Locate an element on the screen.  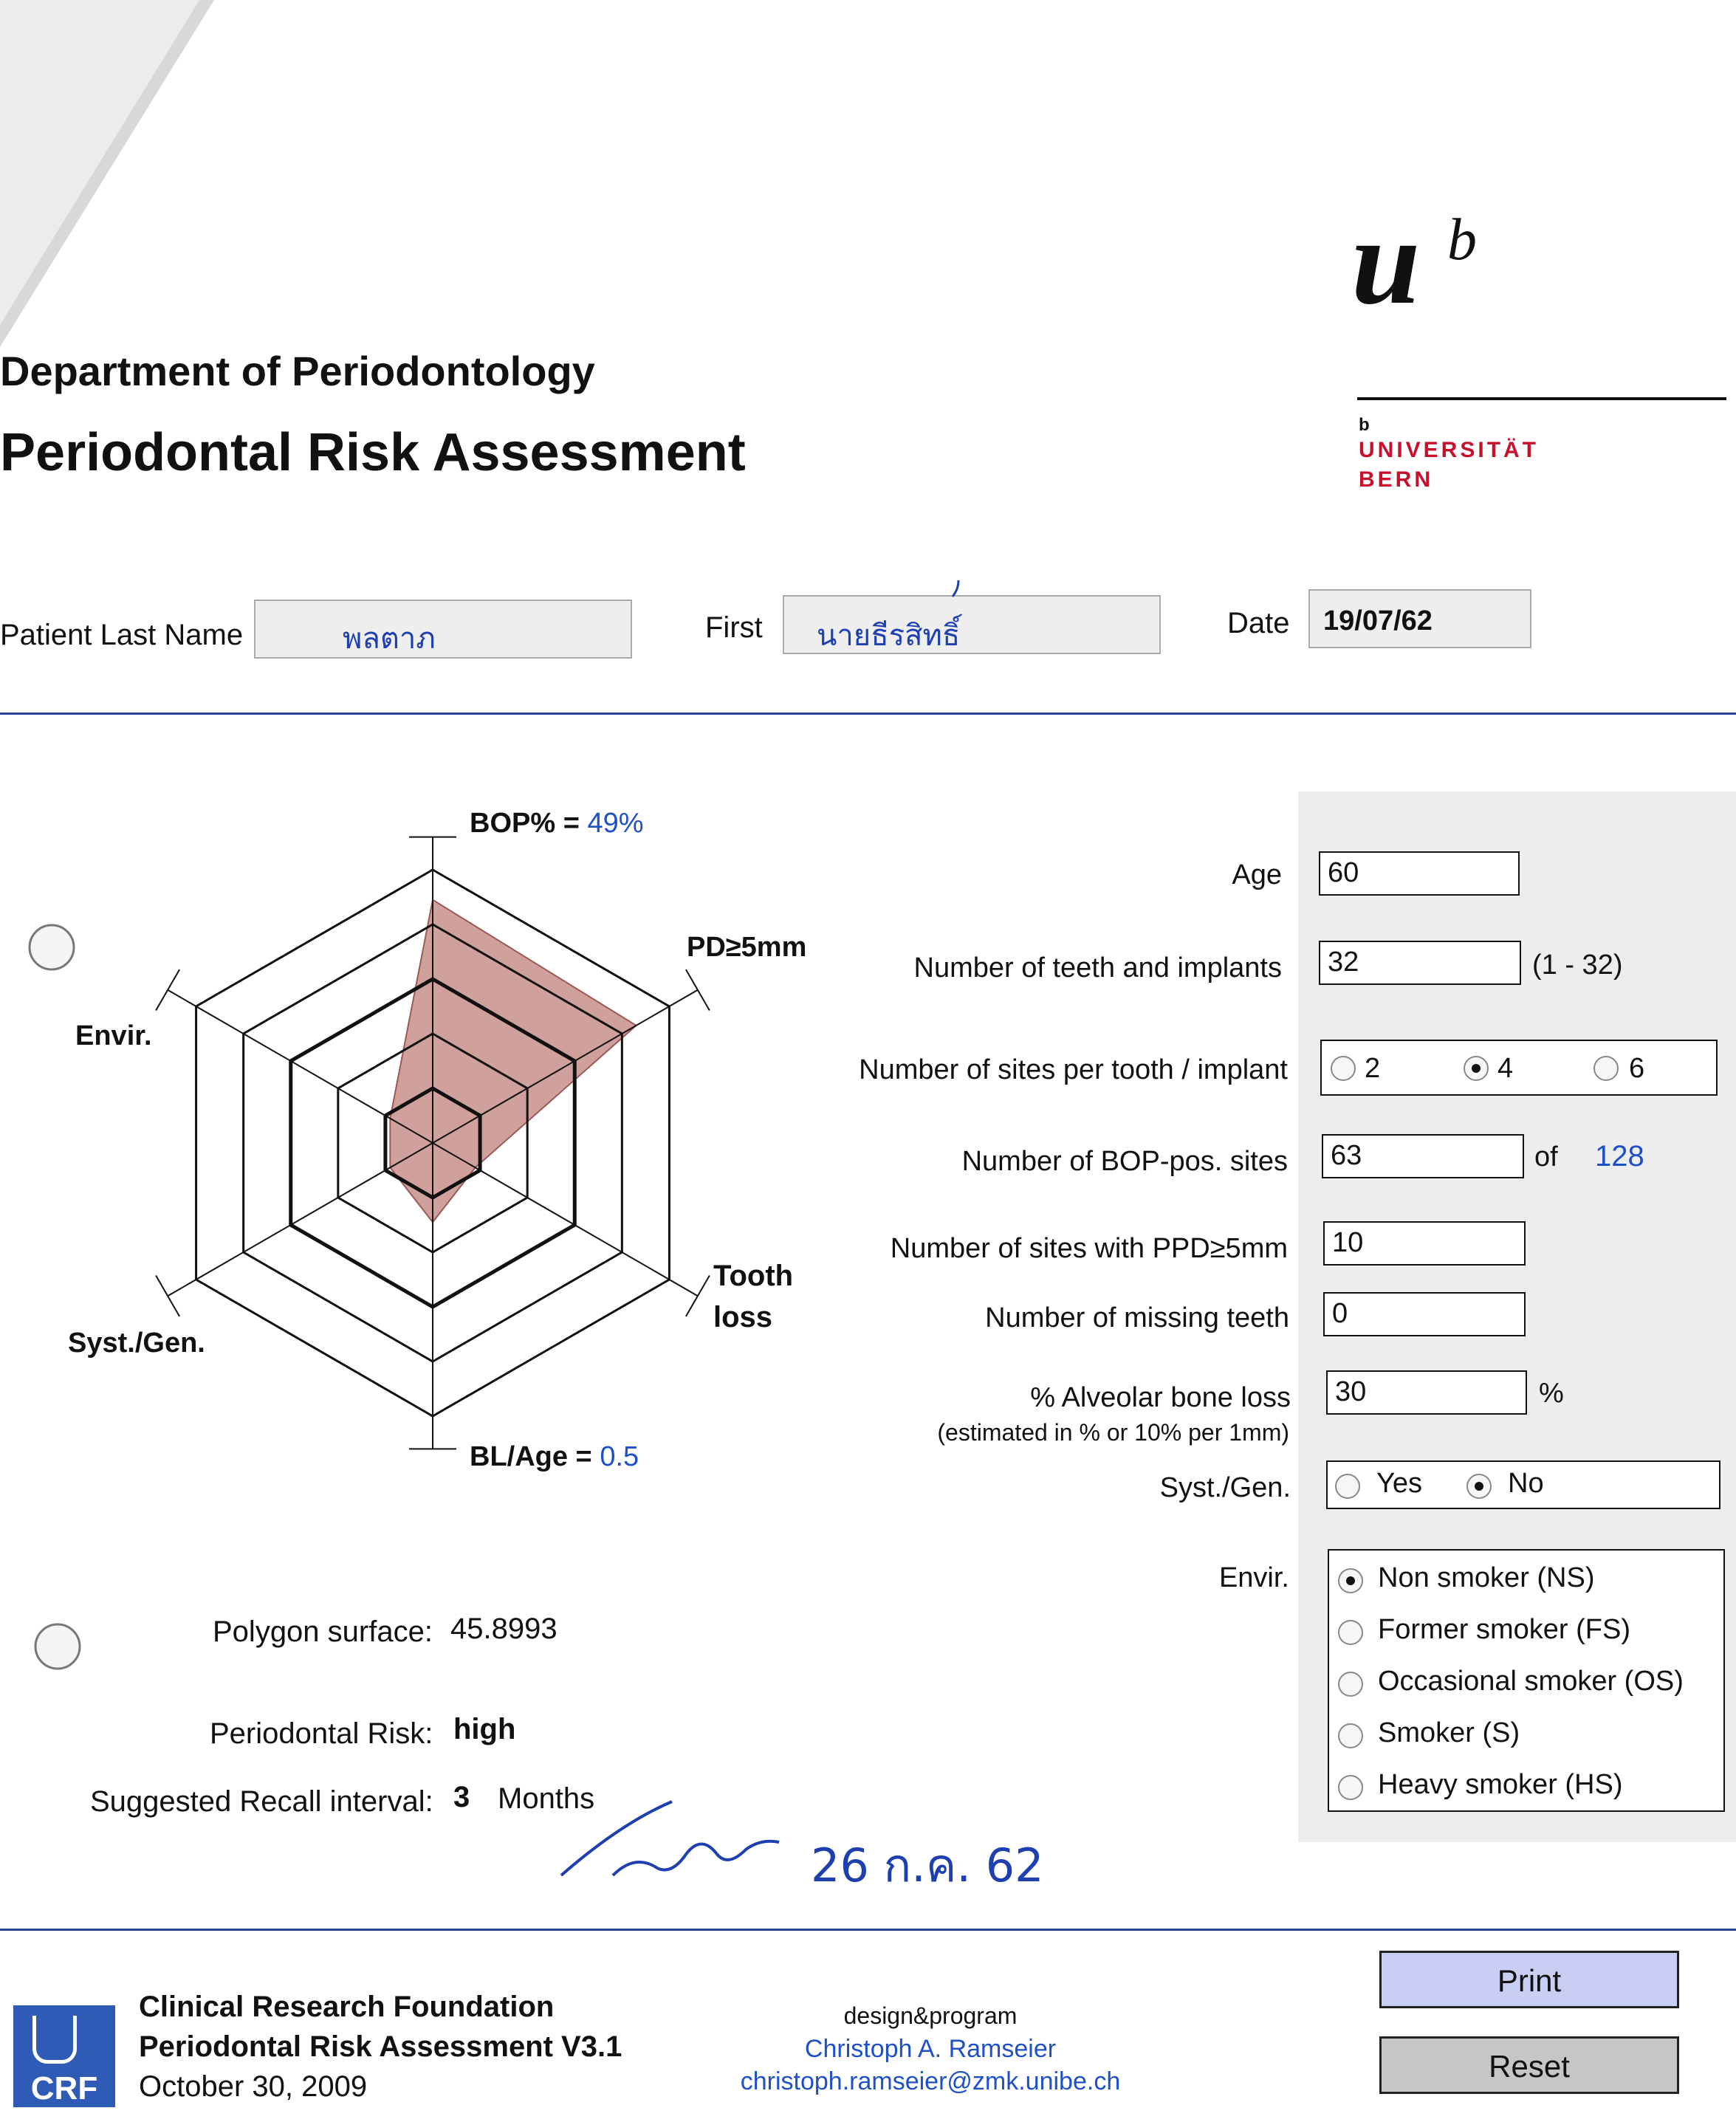
footer-org: Clinical Research Foundation is located at coordinates (347, 2007).